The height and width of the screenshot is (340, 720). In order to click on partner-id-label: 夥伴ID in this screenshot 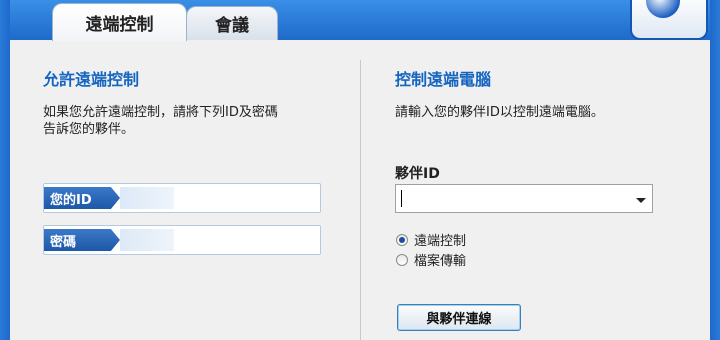, I will do `click(417, 174)`.